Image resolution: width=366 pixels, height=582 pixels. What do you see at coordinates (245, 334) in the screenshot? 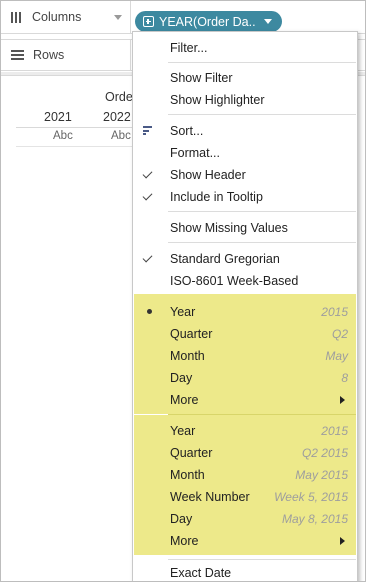
I see `menu-item-quarter-discrete: Quarter Q2` at bounding box center [245, 334].